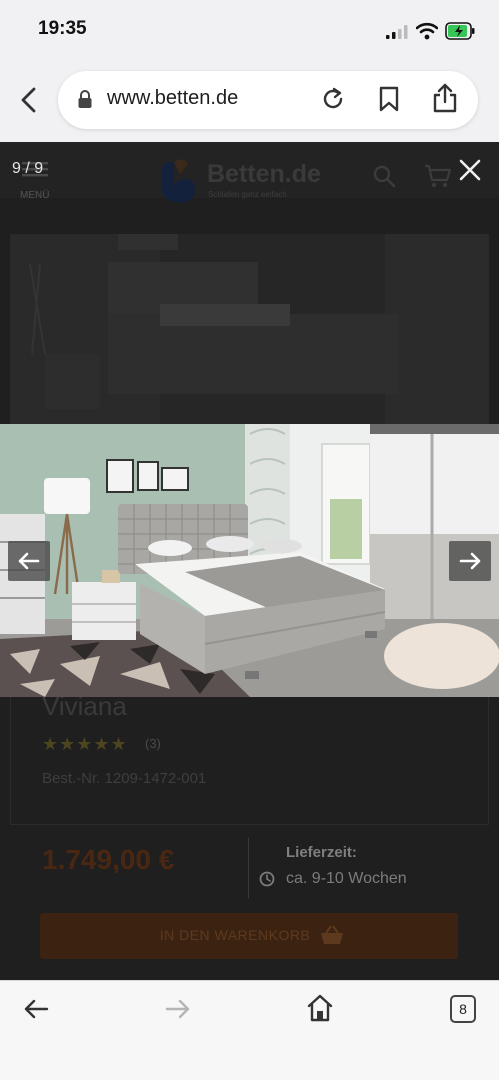 Image resolution: width=499 pixels, height=1080 pixels. What do you see at coordinates (124, 778) in the screenshot?
I see `product-sku: Best.-Nr. 1209-1472-001` at bounding box center [124, 778].